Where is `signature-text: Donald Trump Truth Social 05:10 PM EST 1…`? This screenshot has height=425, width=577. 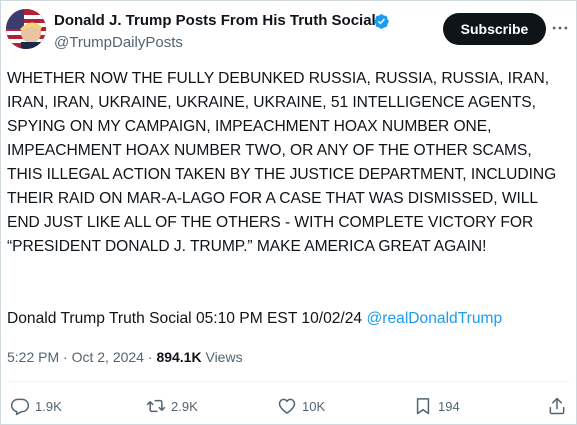
signature-text: Donald Trump Truth Social 05:10 PM EST 1… is located at coordinates (185, 318).